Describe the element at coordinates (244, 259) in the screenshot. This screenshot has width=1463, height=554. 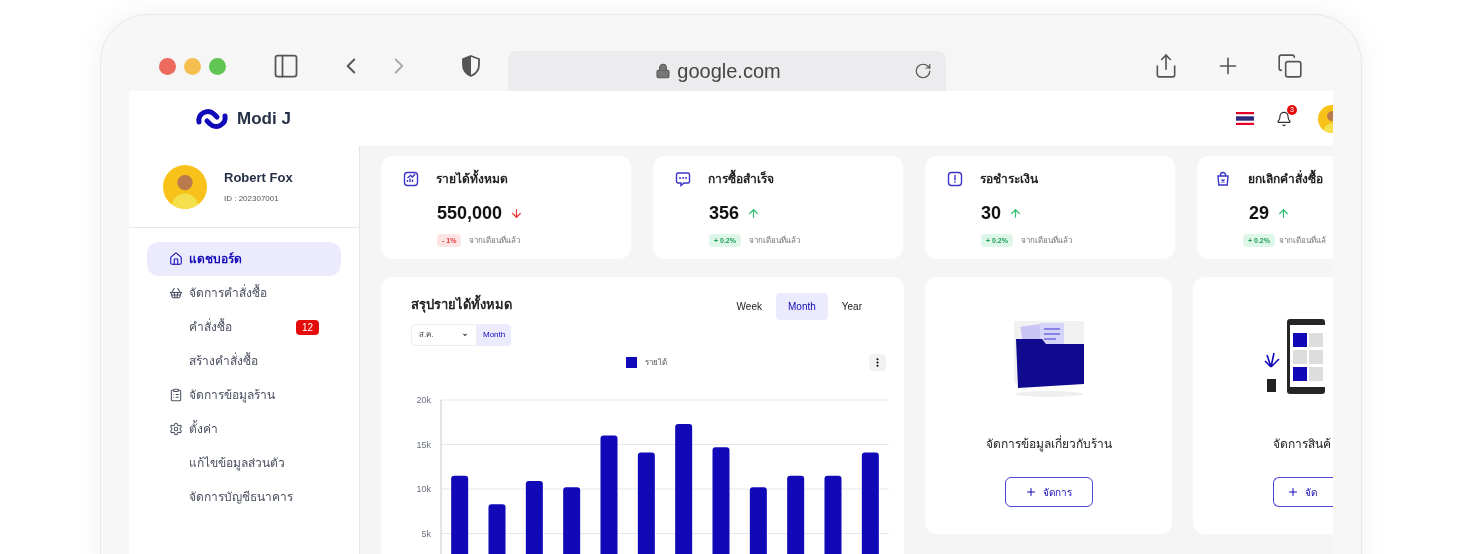
I see `nav-item: แดชบอร์ด` at that location.